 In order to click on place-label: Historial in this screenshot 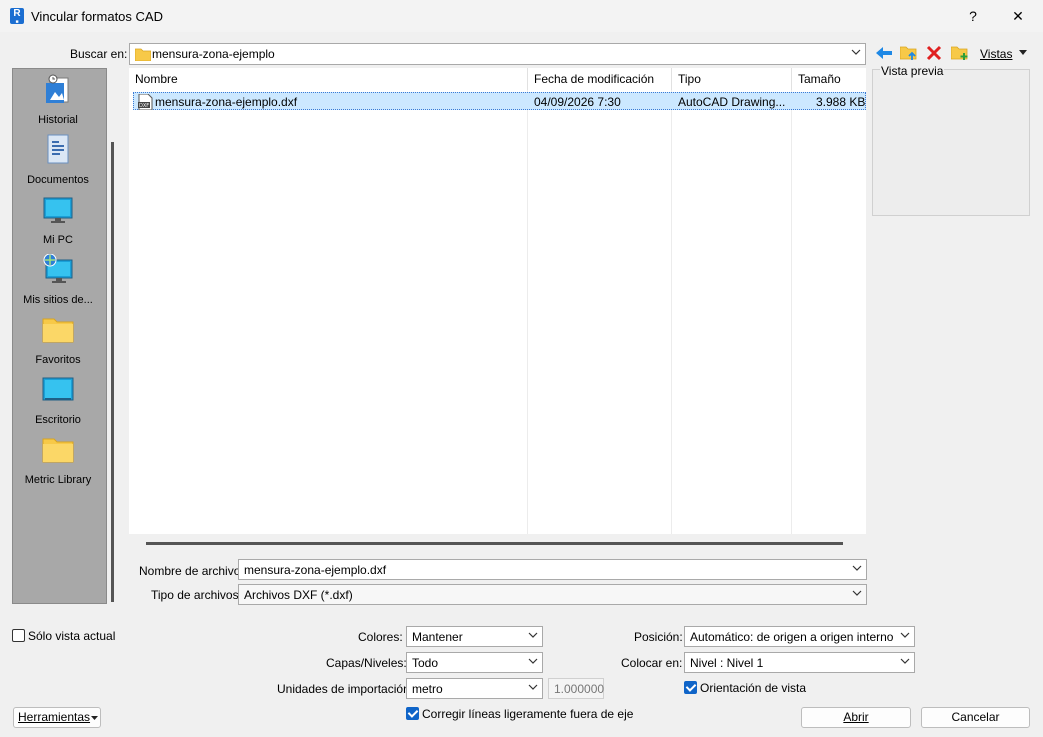, I will do `click(58, 120)`.